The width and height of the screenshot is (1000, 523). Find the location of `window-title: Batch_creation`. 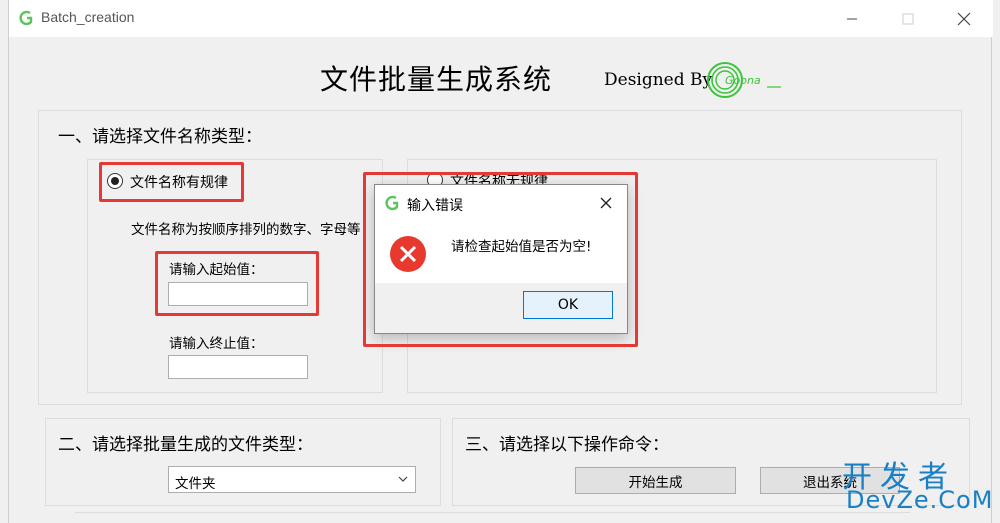

window-title: Batch_creation is located at coordinates (88, 17).